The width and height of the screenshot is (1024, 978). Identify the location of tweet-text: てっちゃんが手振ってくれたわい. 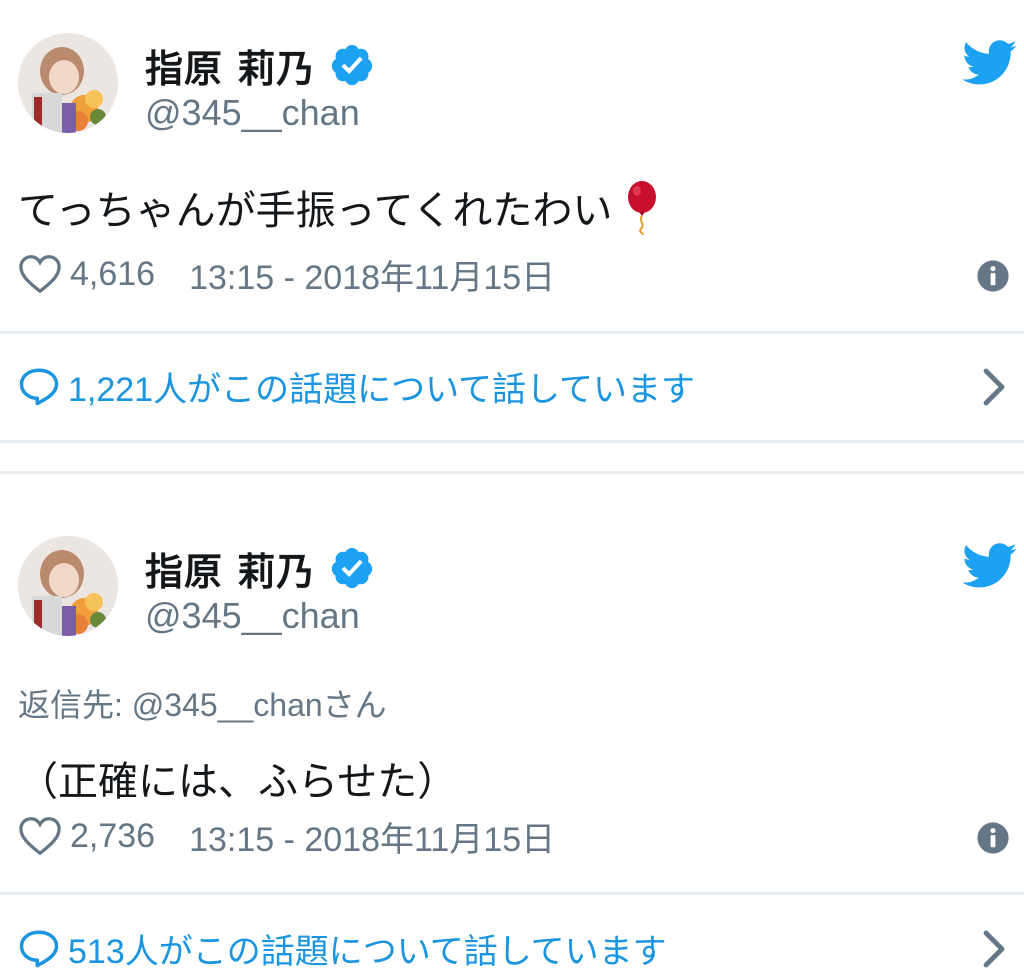
(340, 207).